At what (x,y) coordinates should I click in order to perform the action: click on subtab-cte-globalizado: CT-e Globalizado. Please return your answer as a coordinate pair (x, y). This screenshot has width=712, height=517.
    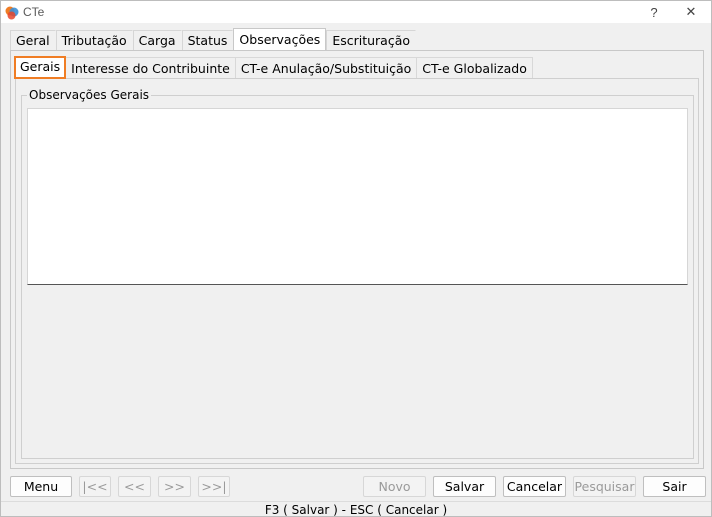
    Looking at the image, I should click on (474, 67).